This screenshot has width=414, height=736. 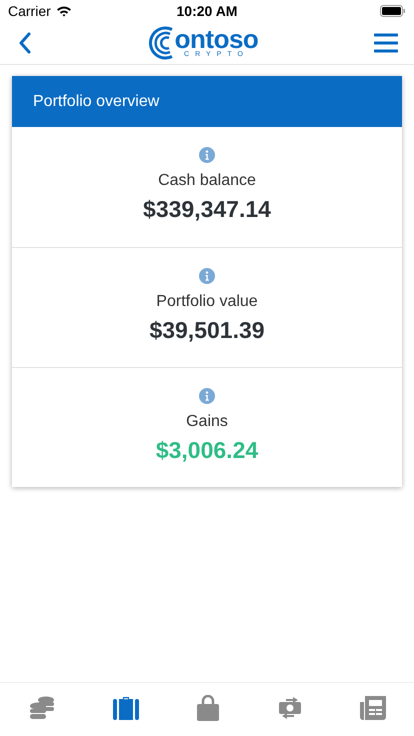 What do you see at coordinates (42, 707) in the screenshot?
I see `coins-icon` at bounding box center [42, 707].